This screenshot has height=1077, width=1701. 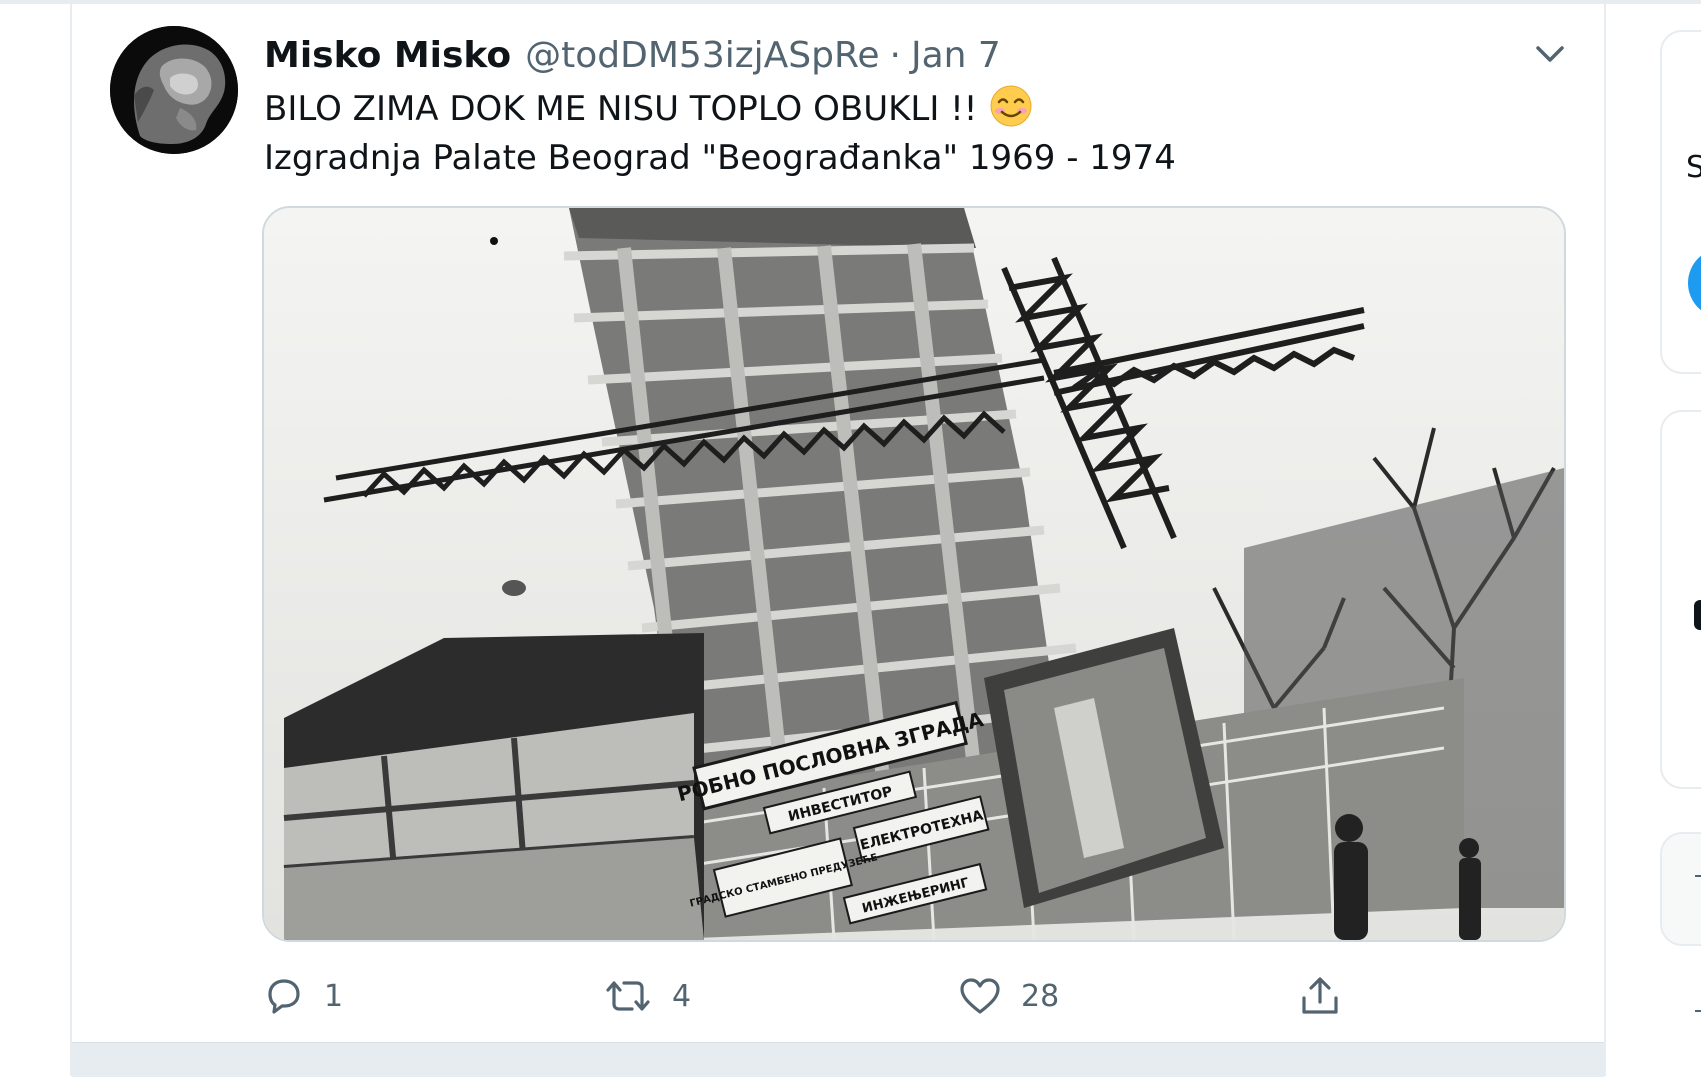 I want to click on timeline-right-border, so click(x=1605, y=538).